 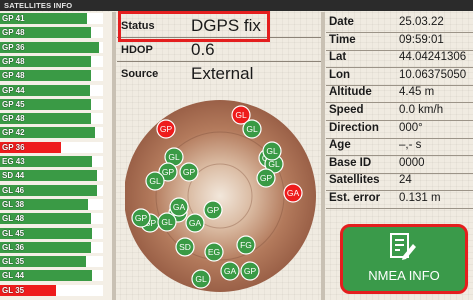 I want to click on source-label: Source, so click(x=140, y=74).